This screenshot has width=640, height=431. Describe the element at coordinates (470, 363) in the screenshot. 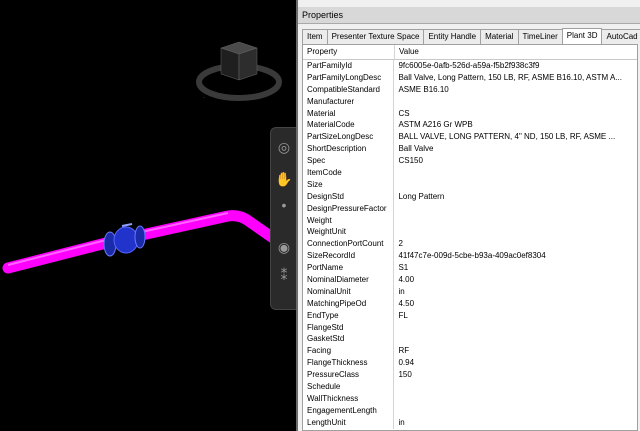

I see `property-row: FlangeThickness 0.94` at that location.